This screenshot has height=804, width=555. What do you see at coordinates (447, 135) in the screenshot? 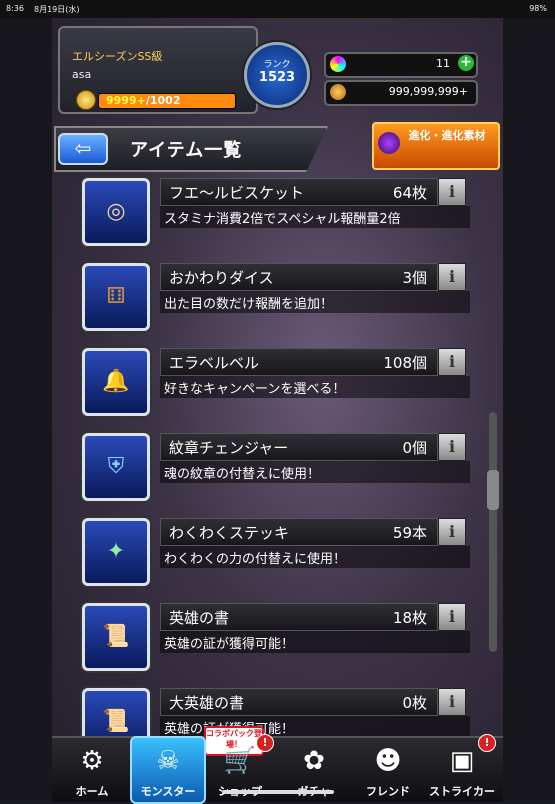
I see `evolution-materials-label: 進化・進化素材` at bounding box center [447, 135].